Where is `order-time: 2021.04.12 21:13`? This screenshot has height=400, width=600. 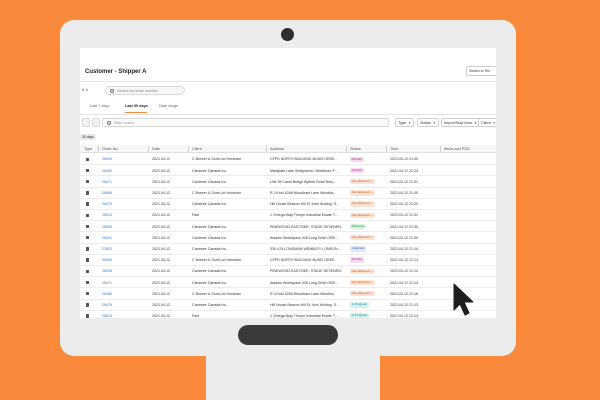 order-time: 2021.04.12 21:13 is located at coordinates (404, 316).